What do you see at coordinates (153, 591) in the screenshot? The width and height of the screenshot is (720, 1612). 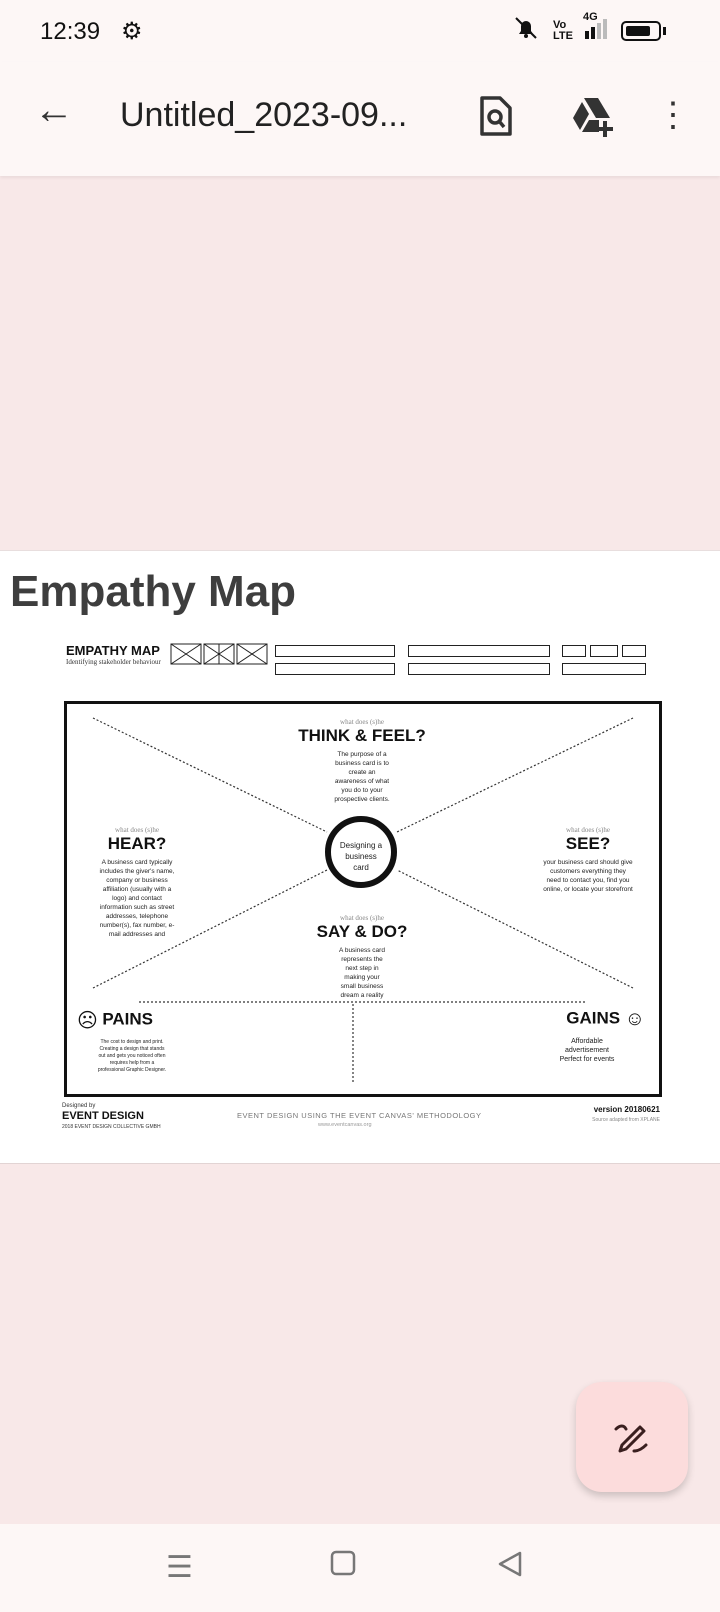 I see `page-heading: Empathy Map` at bounding box center [153, 591].